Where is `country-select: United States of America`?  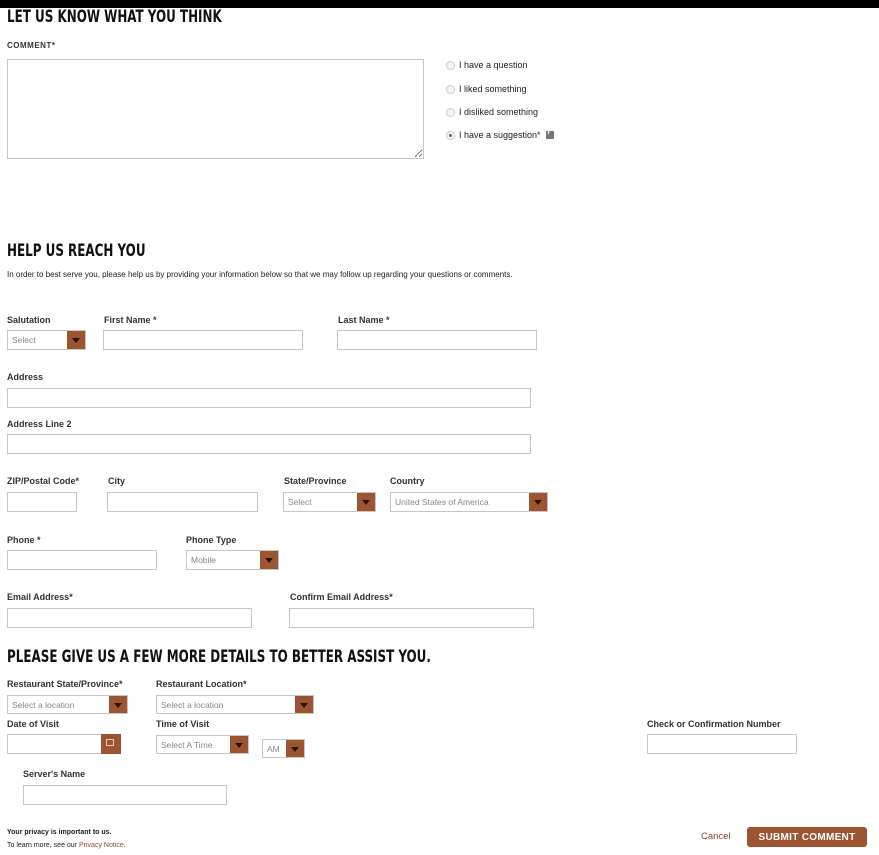 country-select: United States of America is located at coordinates (469, 502).